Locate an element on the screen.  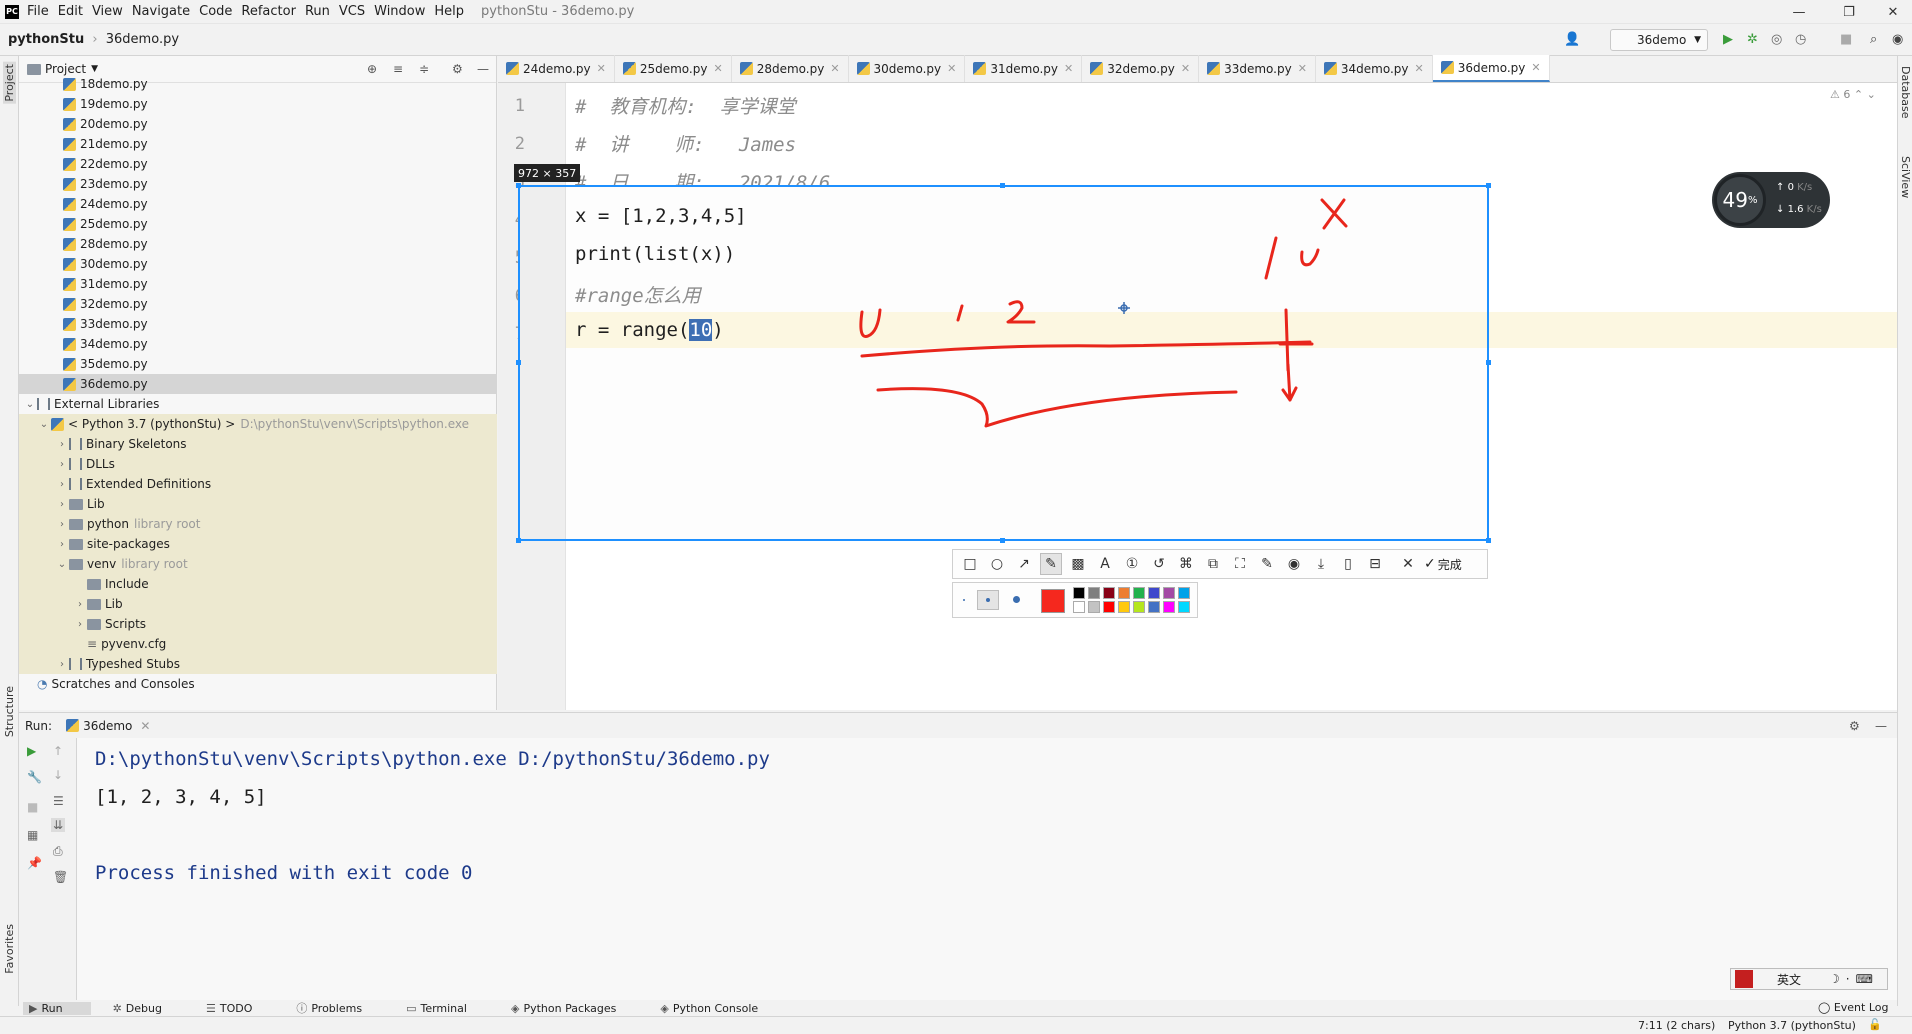
event-log-button: ◯ Event Log is located at coordinates (1853, 1007).